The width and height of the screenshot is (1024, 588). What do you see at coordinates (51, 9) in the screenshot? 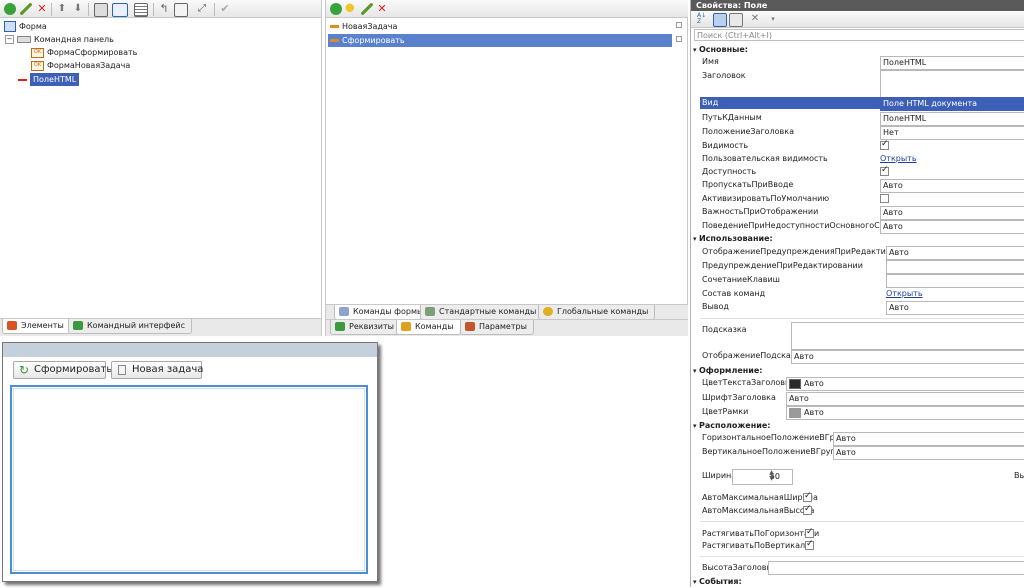
I see `toolbar-separator` at bounding box center [51, 9].